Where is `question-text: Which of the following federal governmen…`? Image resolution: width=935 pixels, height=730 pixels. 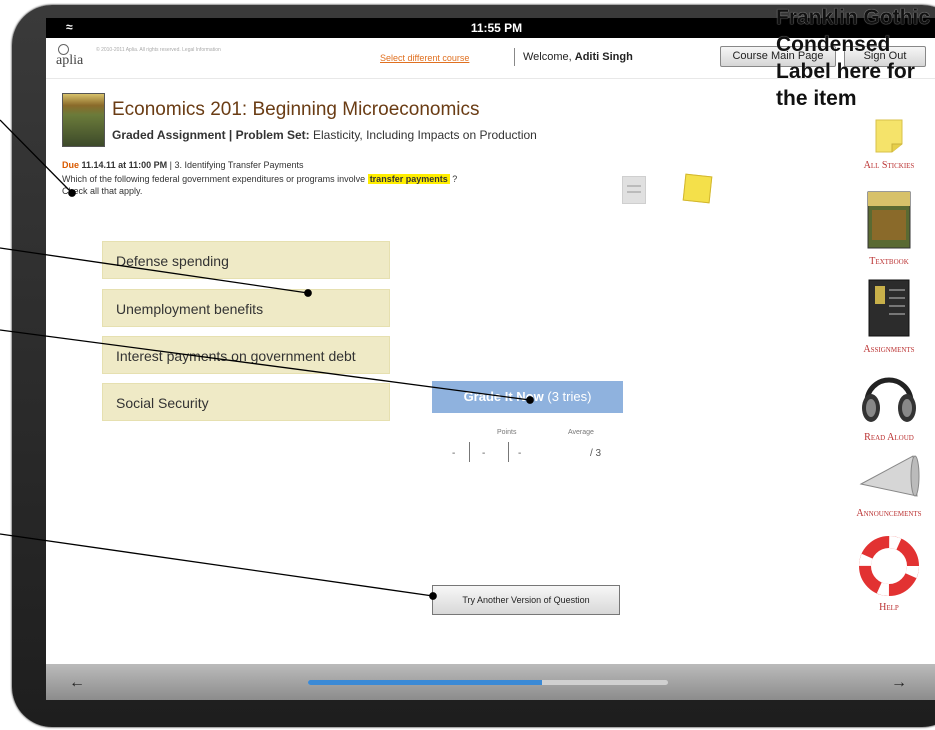
question-text: Which of the following federal governmen… is located at coordinates (342, 185).